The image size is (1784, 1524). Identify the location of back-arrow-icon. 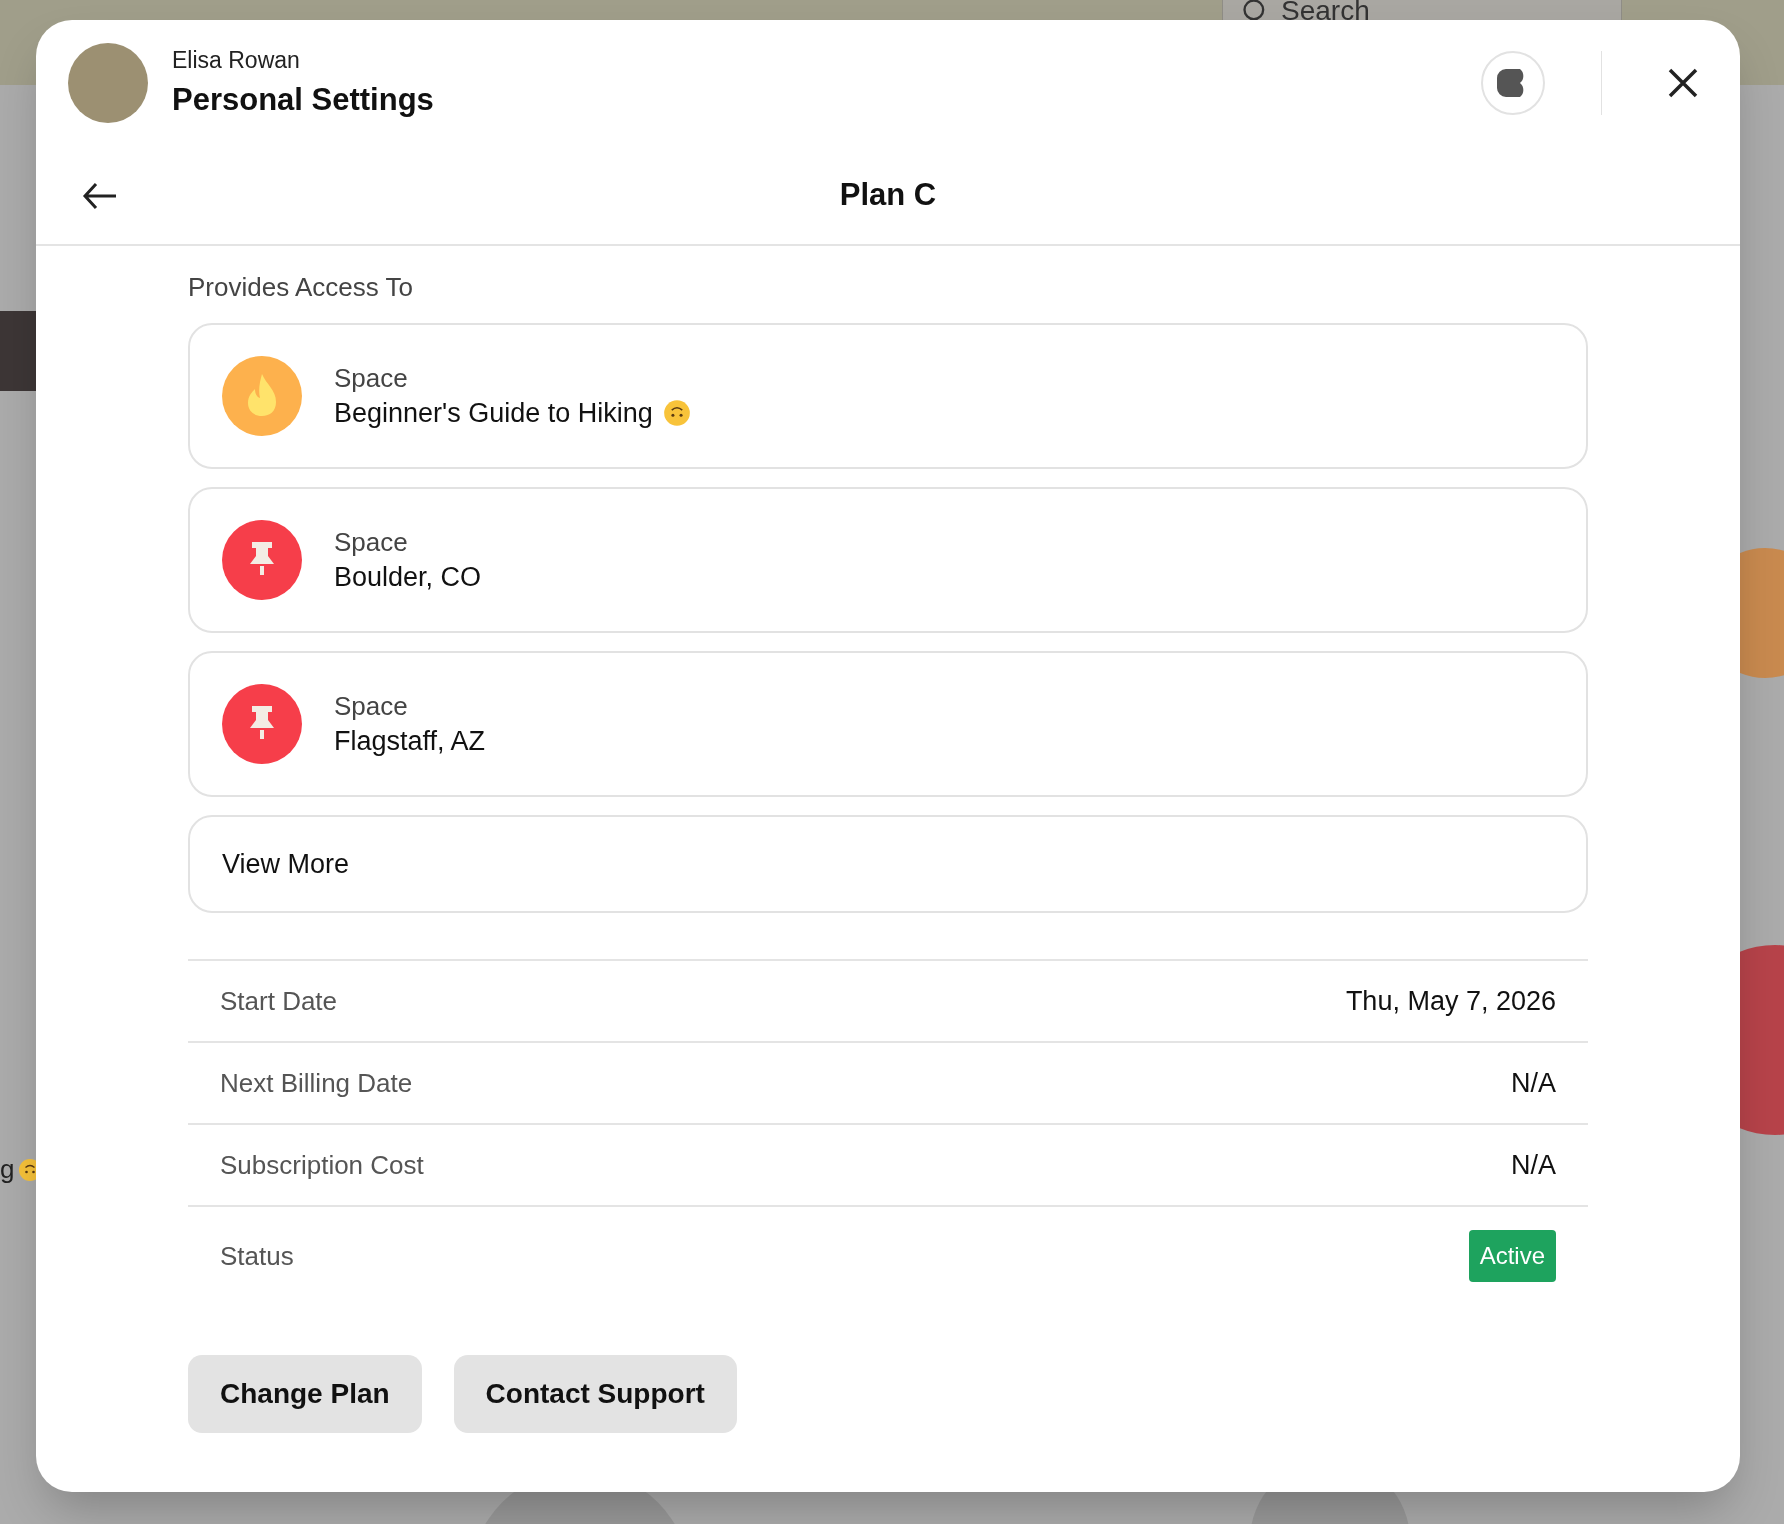
(100, 196).